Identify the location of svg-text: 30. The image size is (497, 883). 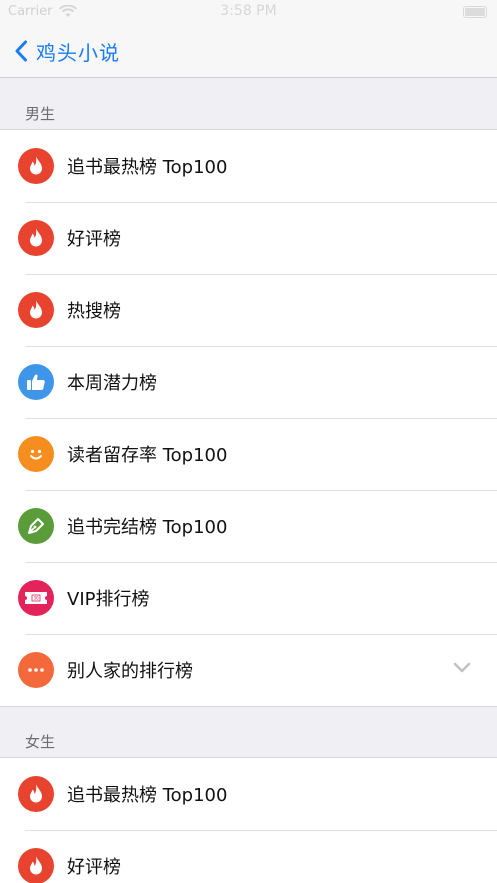
(36, 598).